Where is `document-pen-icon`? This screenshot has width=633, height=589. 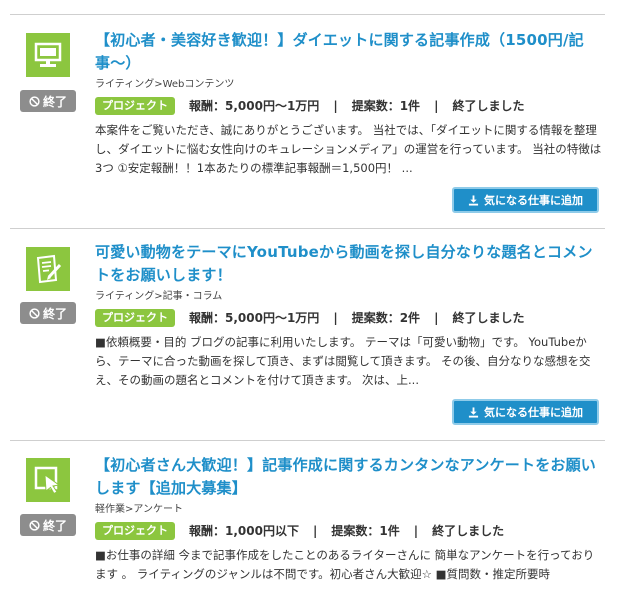
document-pen-icon is located at coordinates (49, 269).